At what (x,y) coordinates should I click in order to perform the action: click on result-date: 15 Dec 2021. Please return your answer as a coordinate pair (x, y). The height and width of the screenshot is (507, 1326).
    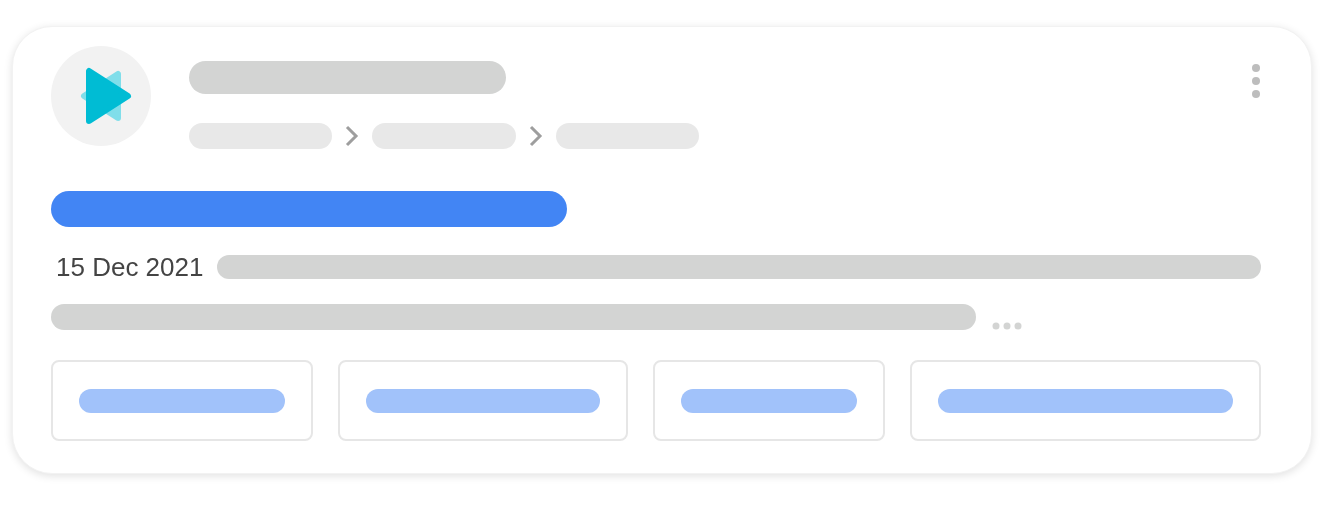
    Looking at the image, I should click on (130, 267).